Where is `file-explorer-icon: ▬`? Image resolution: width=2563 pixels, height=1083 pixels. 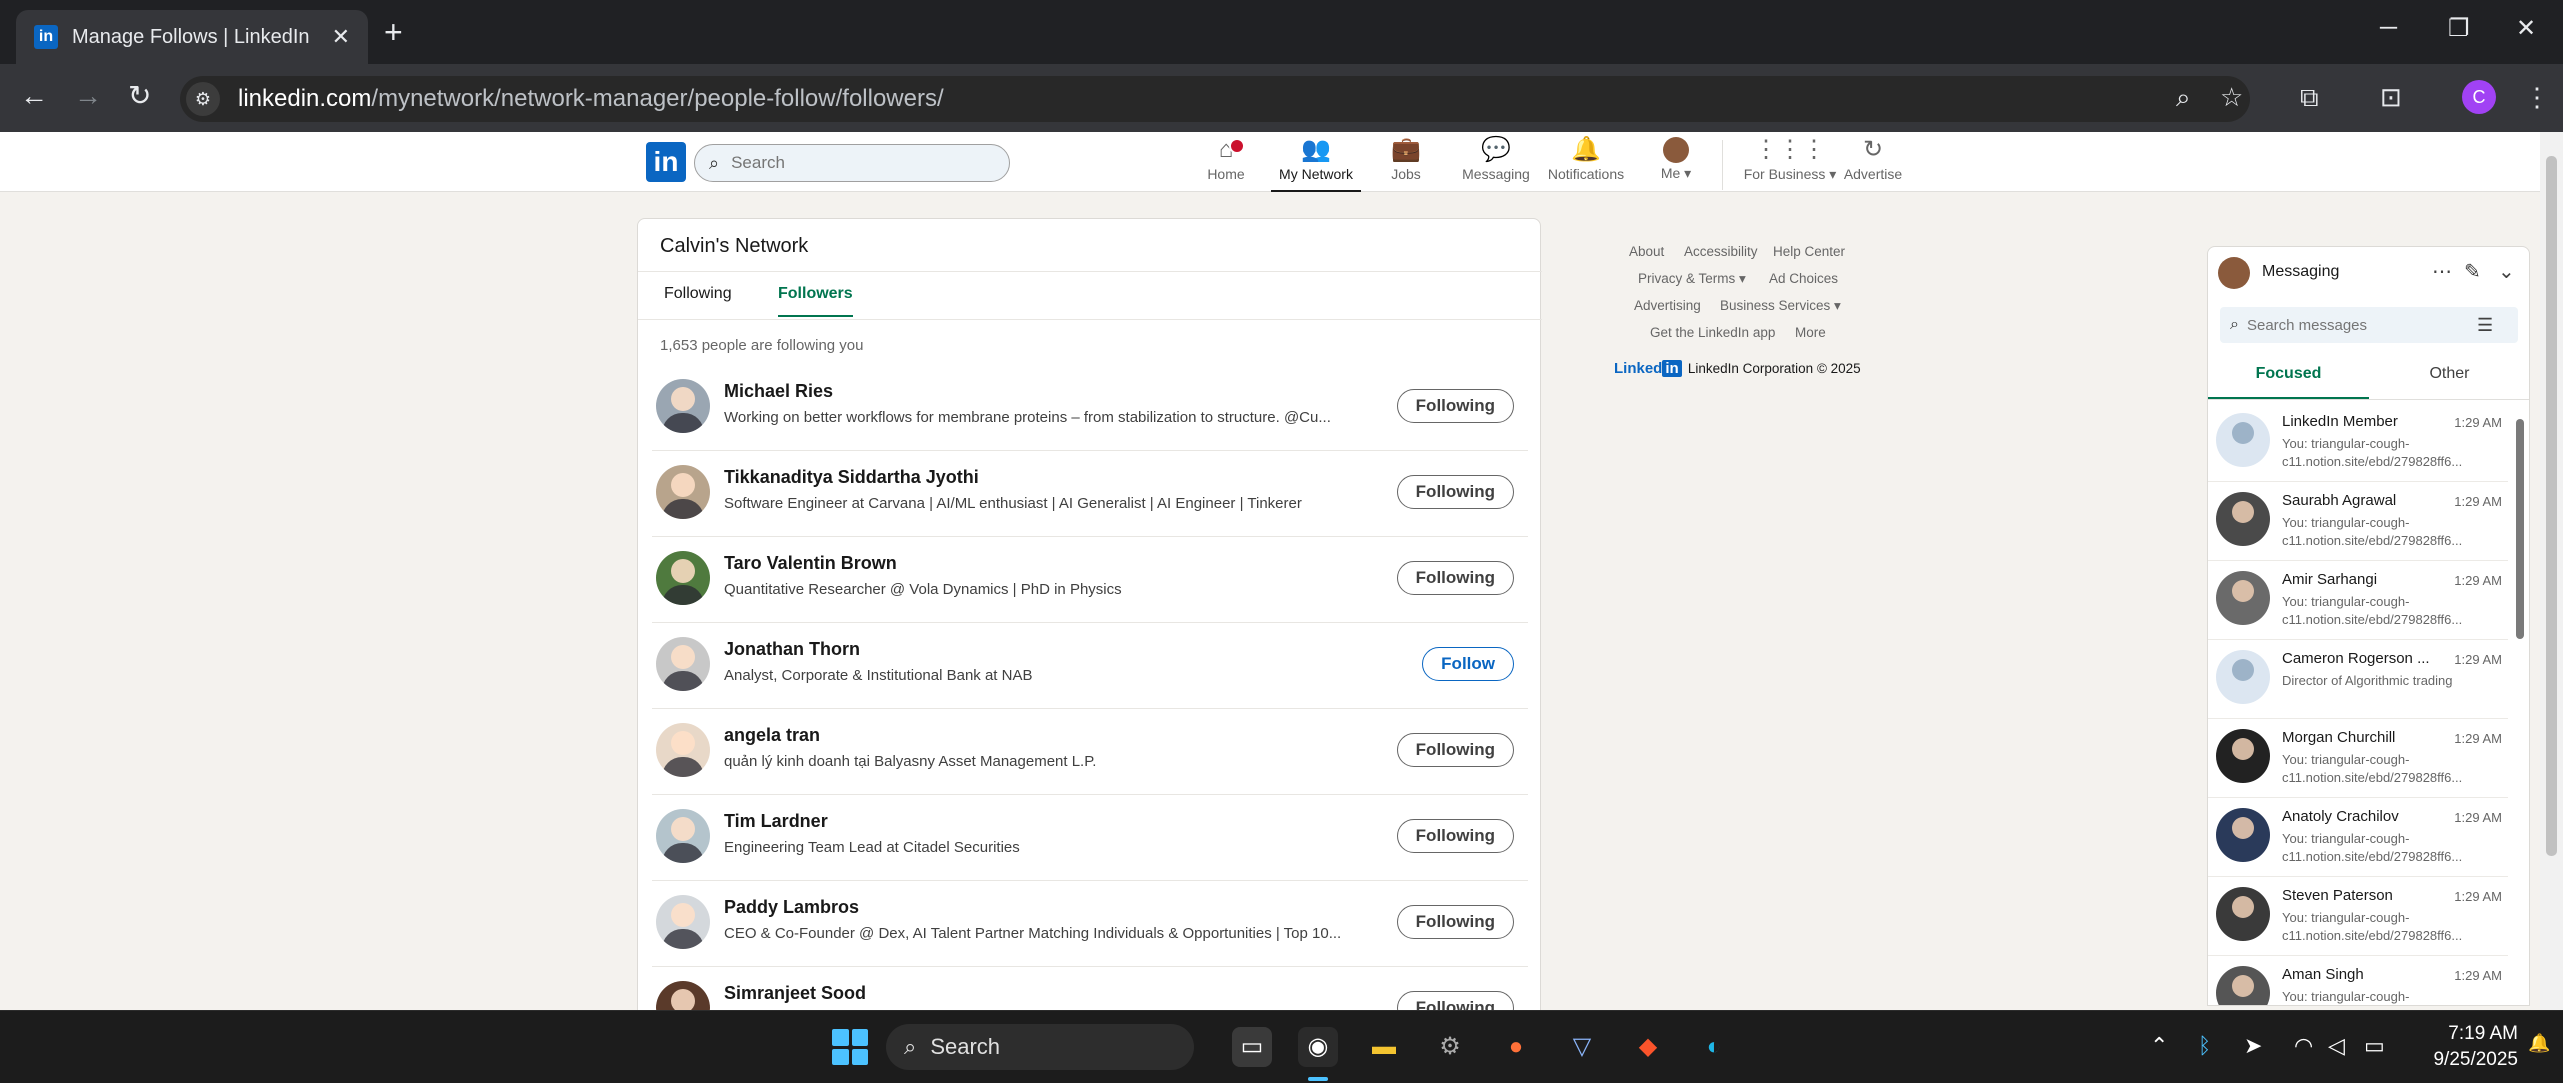 file-explorer-icon: ▬ is located at coordinates (1384, 1047).